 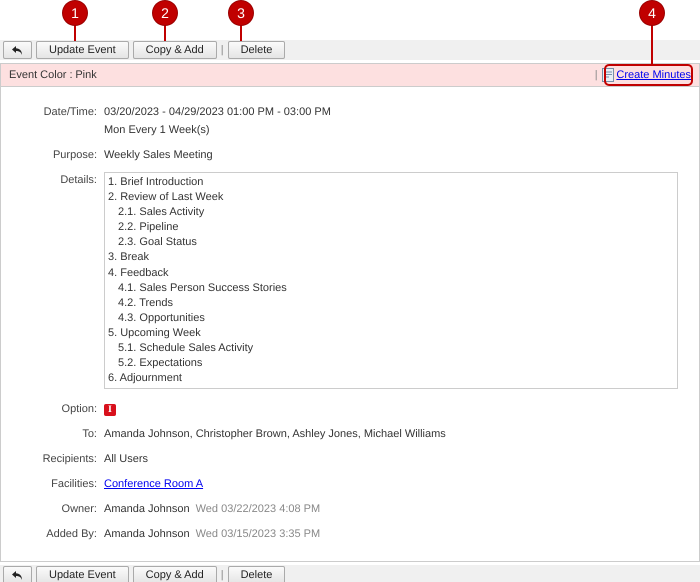 What do you see at coordinates (156, 182) in the screenshot?
I see `details-item: 1. Brief Introduction` at bounding box center [156, 182].